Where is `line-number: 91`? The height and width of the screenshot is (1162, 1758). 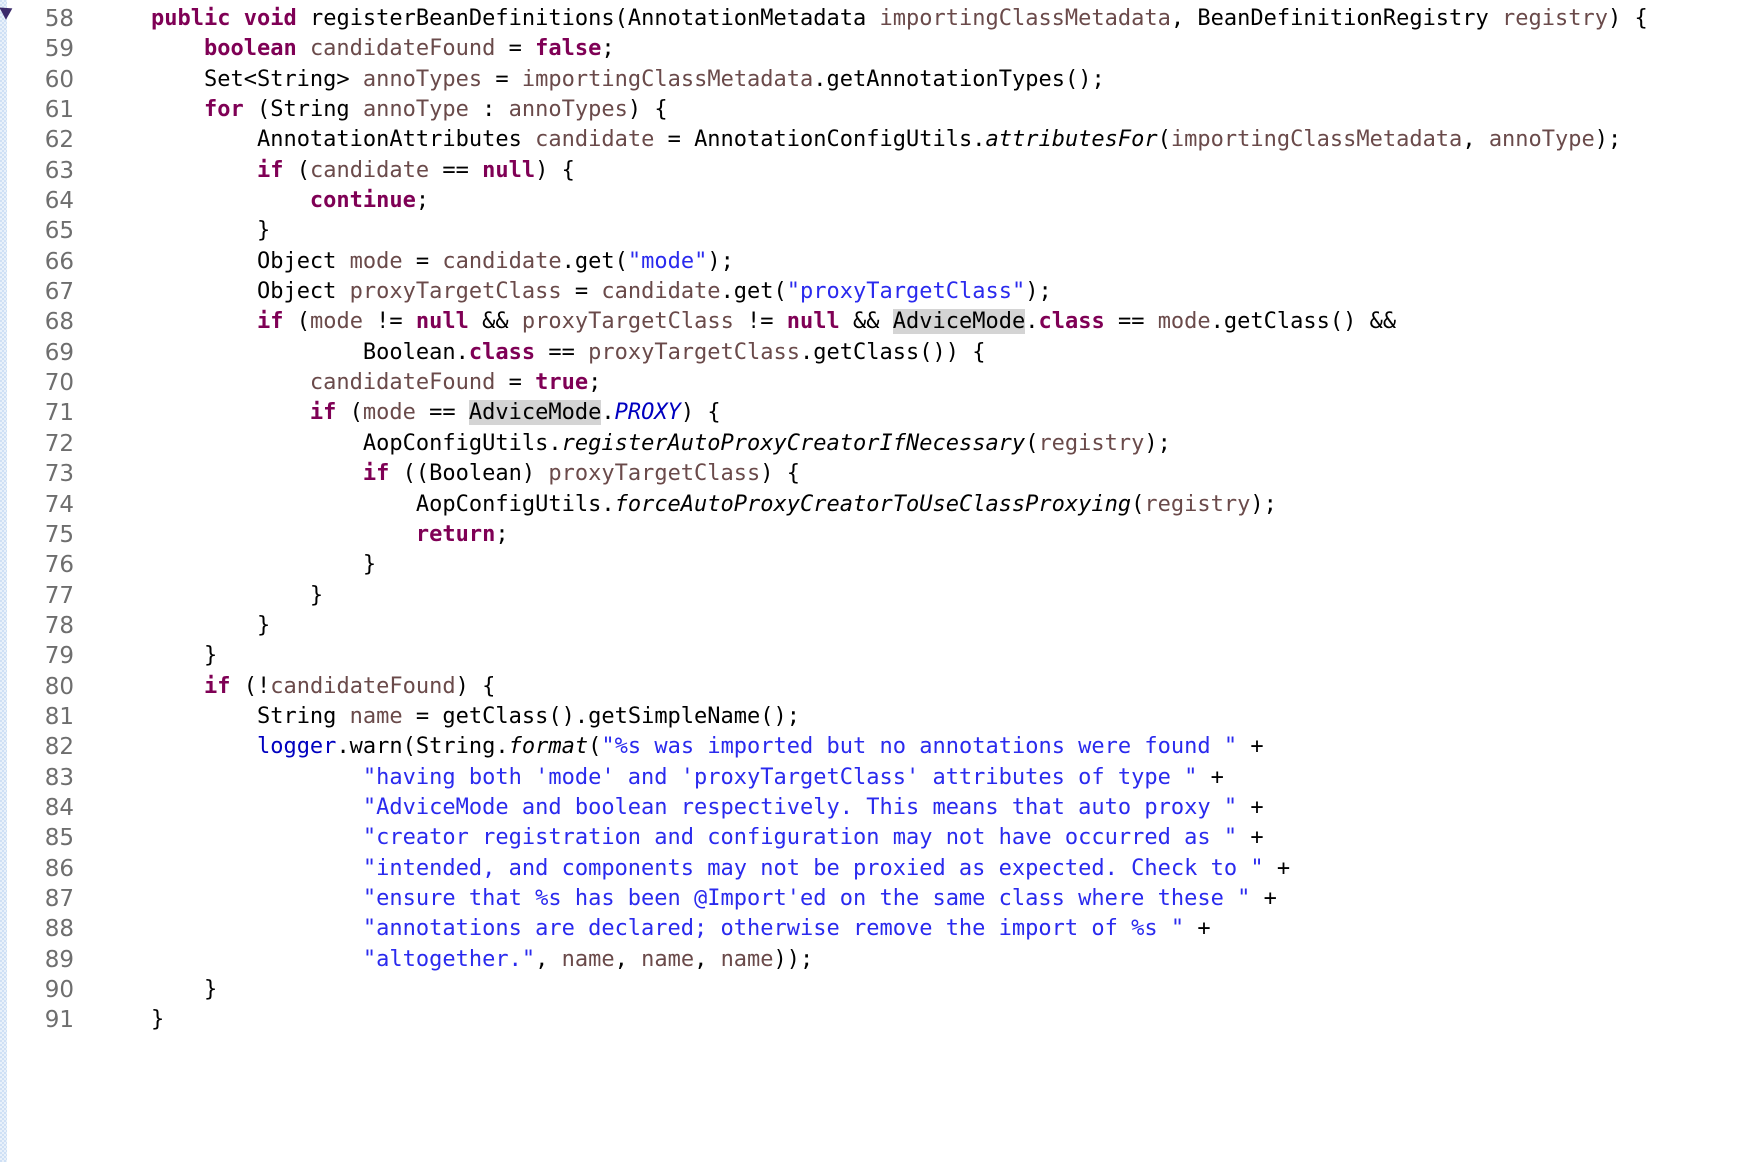 line-number: 91 is located at coordinates (37, 1020).